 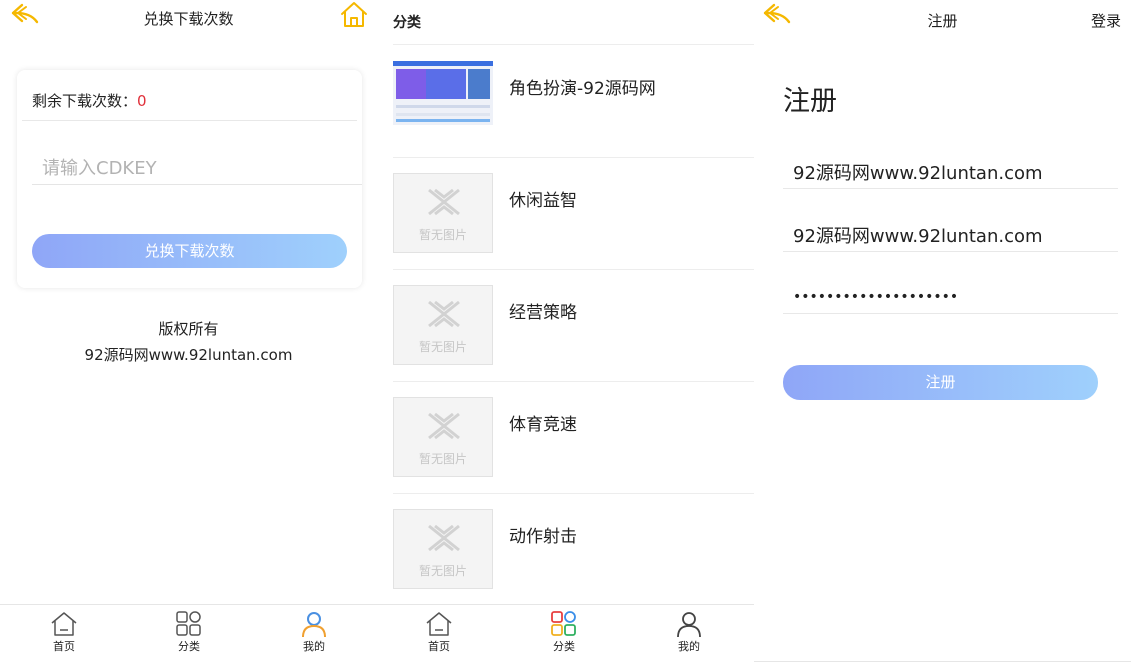 I want to click on exchange-card: 剩余下载次数：0 兑换下载次数, so click(x=189, y=179).